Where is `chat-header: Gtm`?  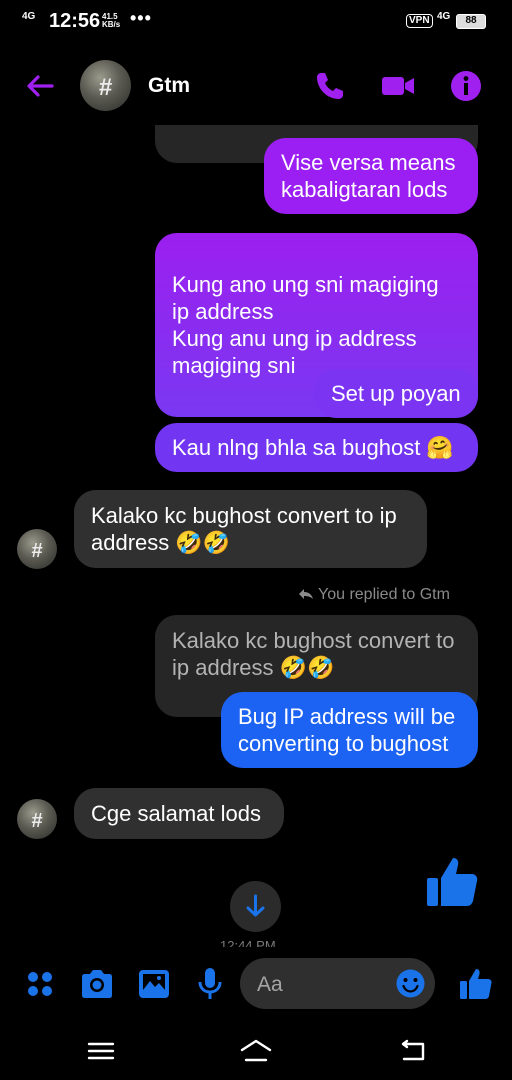
chat-header: Gtm is located at coordinates (256, 87).